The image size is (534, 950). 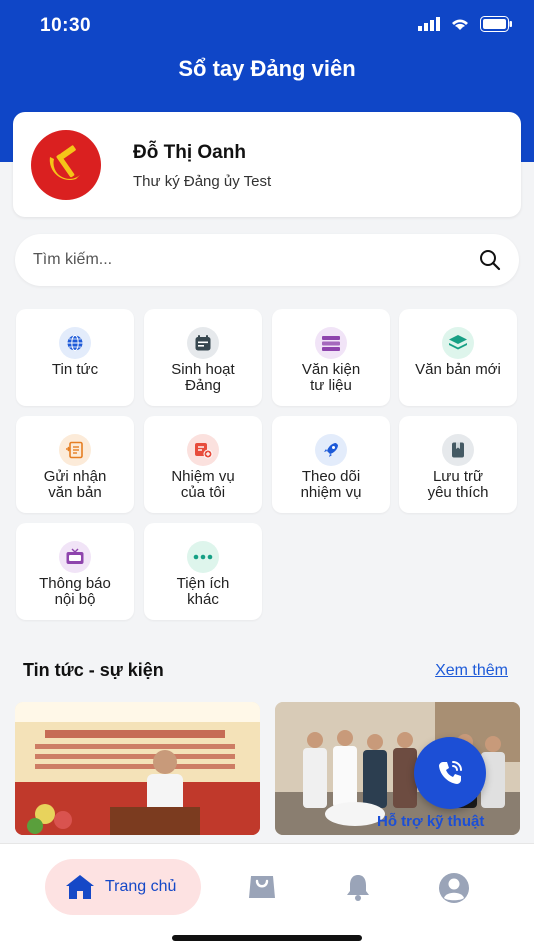 I want to click on tile-label: Sinh hoạt Đảng, so click(x=203, y=377).